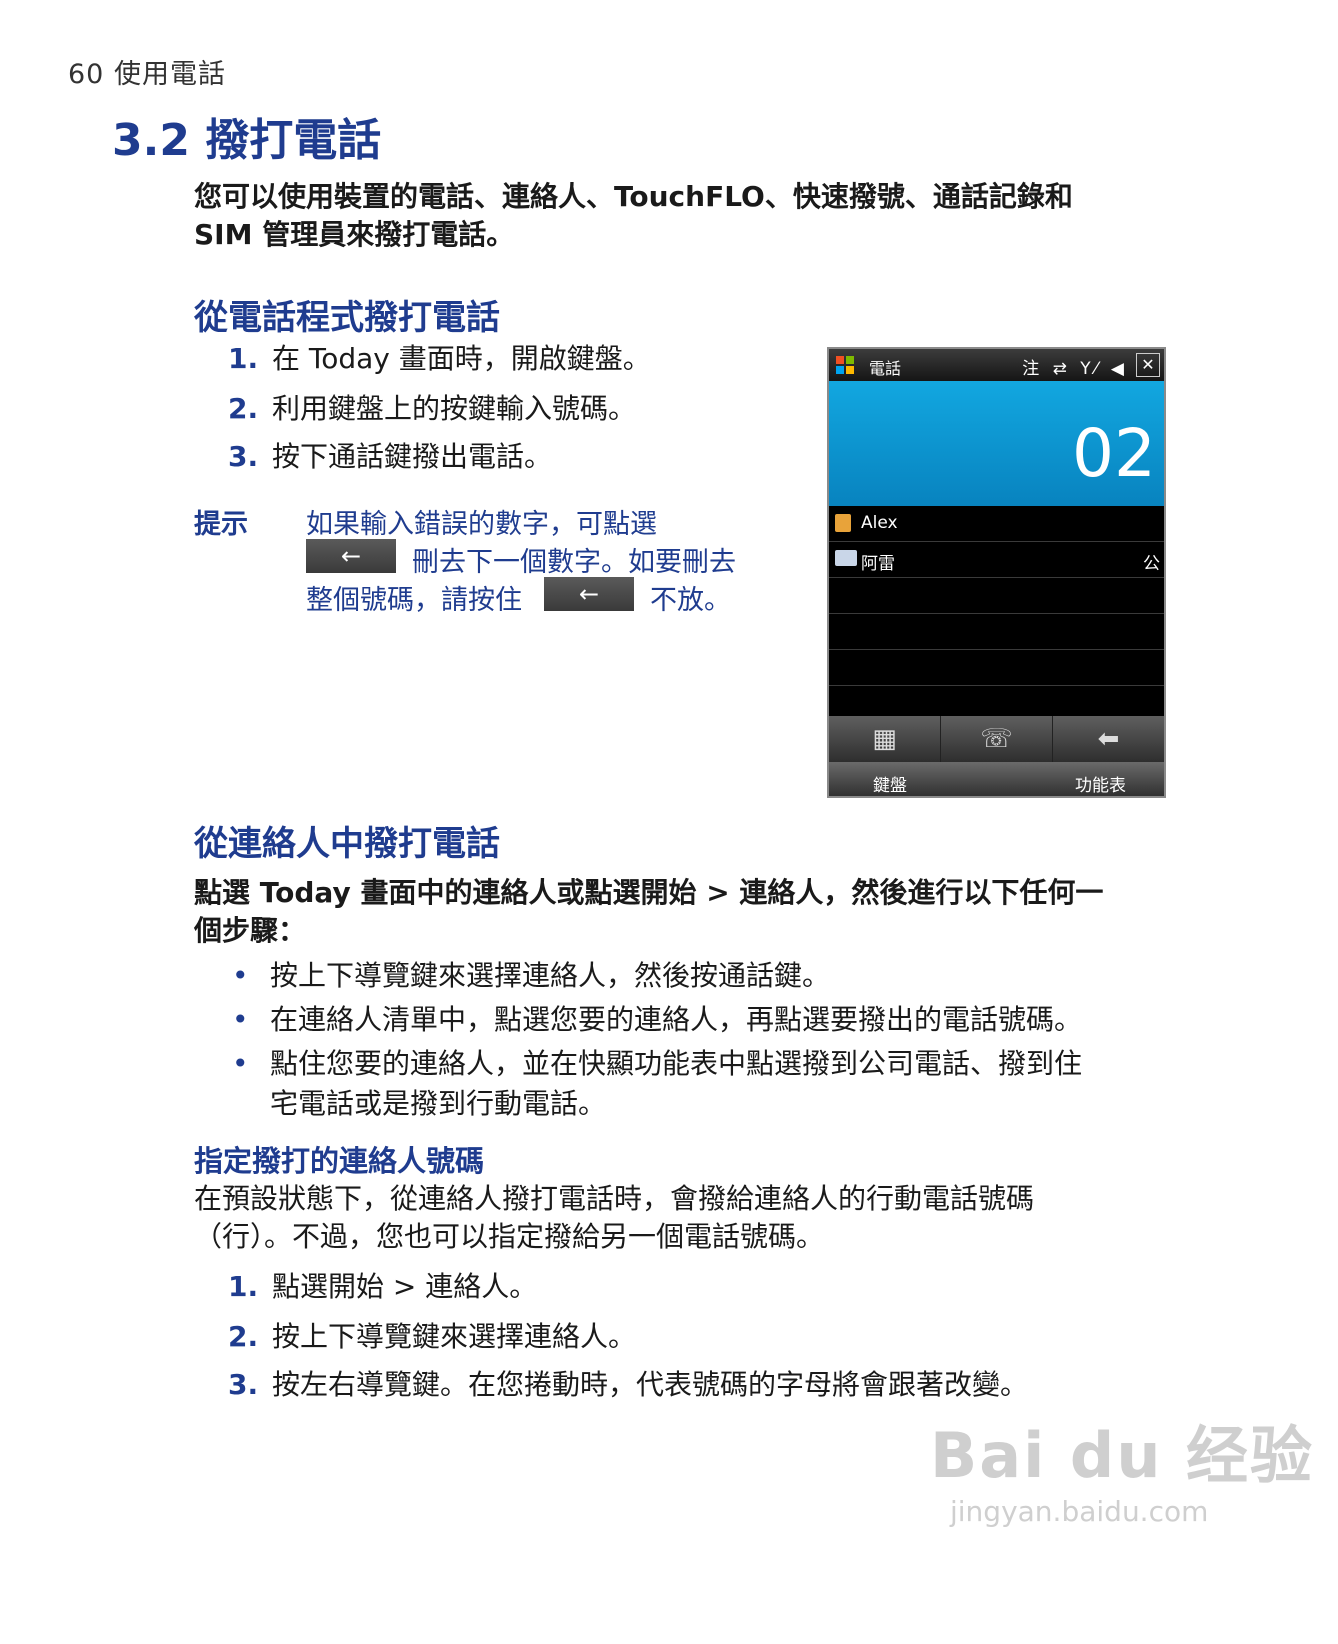  I want to click on assign-para-line-1: 在預設狀態下，從連絡人撥打電話時，會撥給連絡人的行動電話號碼, so click(614, 1198).